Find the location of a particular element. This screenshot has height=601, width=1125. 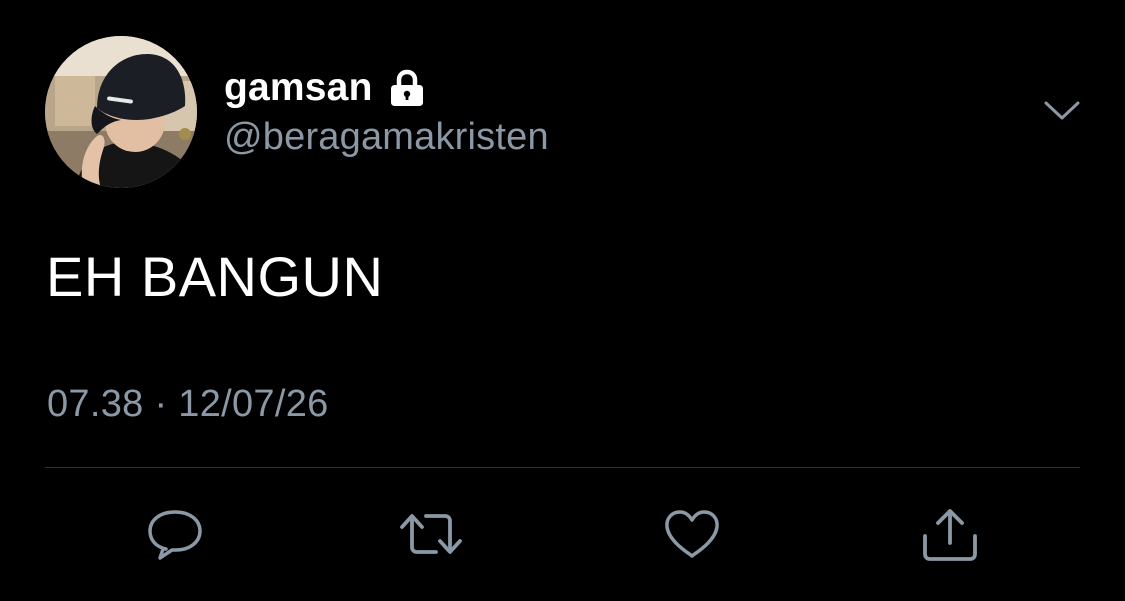

avatar-photo is located at coordinates (121, 112).